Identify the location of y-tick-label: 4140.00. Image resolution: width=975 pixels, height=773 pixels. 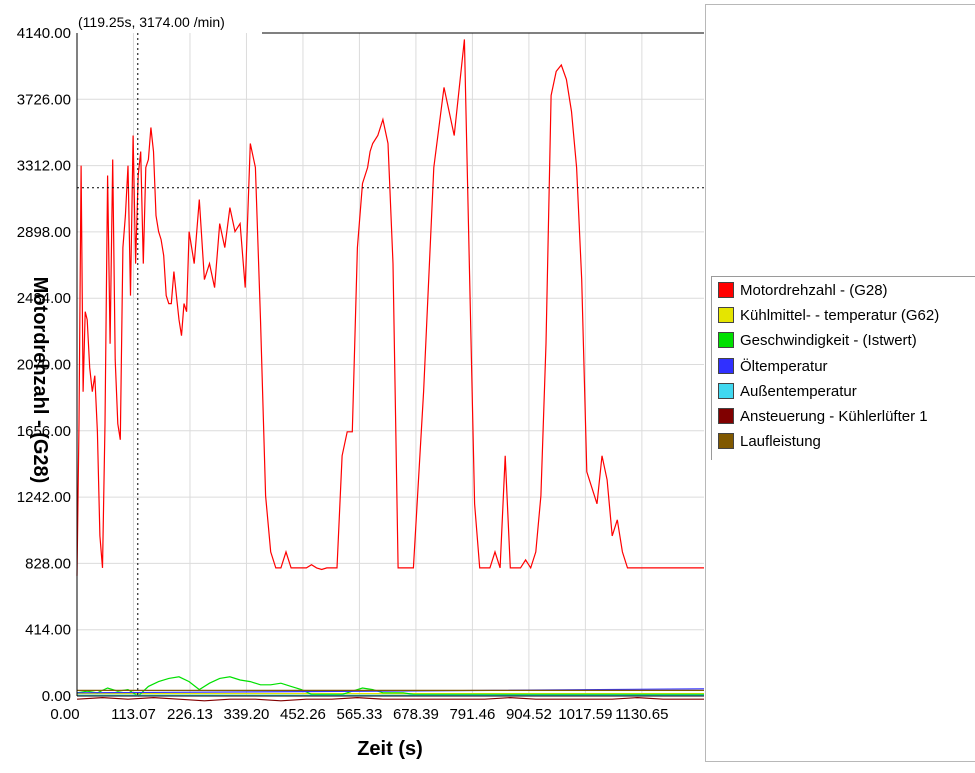
(44, 33).